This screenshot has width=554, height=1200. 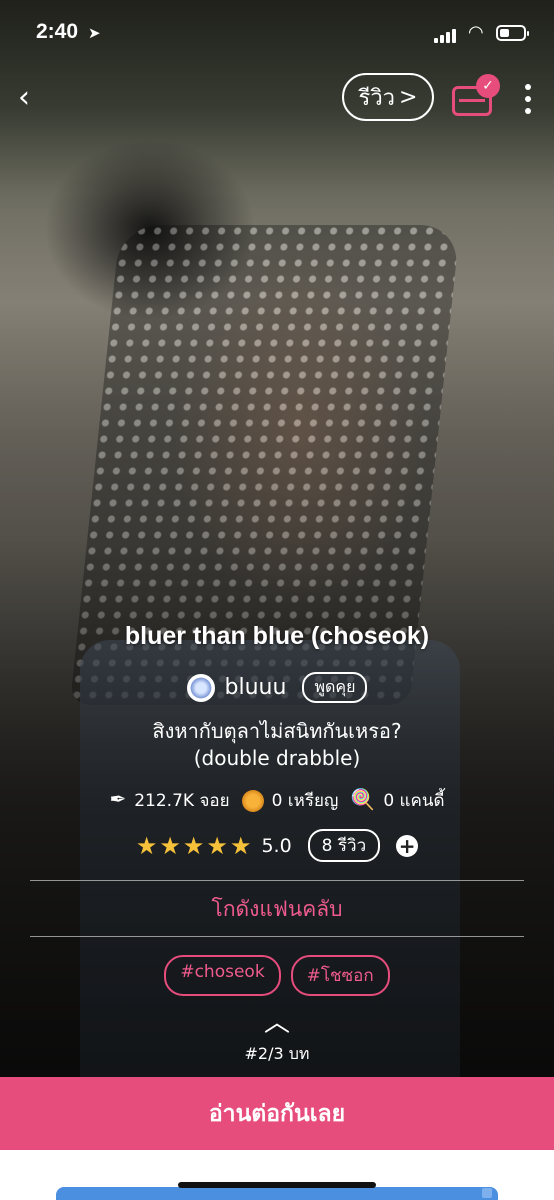 What do you see at coordinates (34, 98) in the screenshot?
I see `back-button: ‹` at bounding box center [34, 98].